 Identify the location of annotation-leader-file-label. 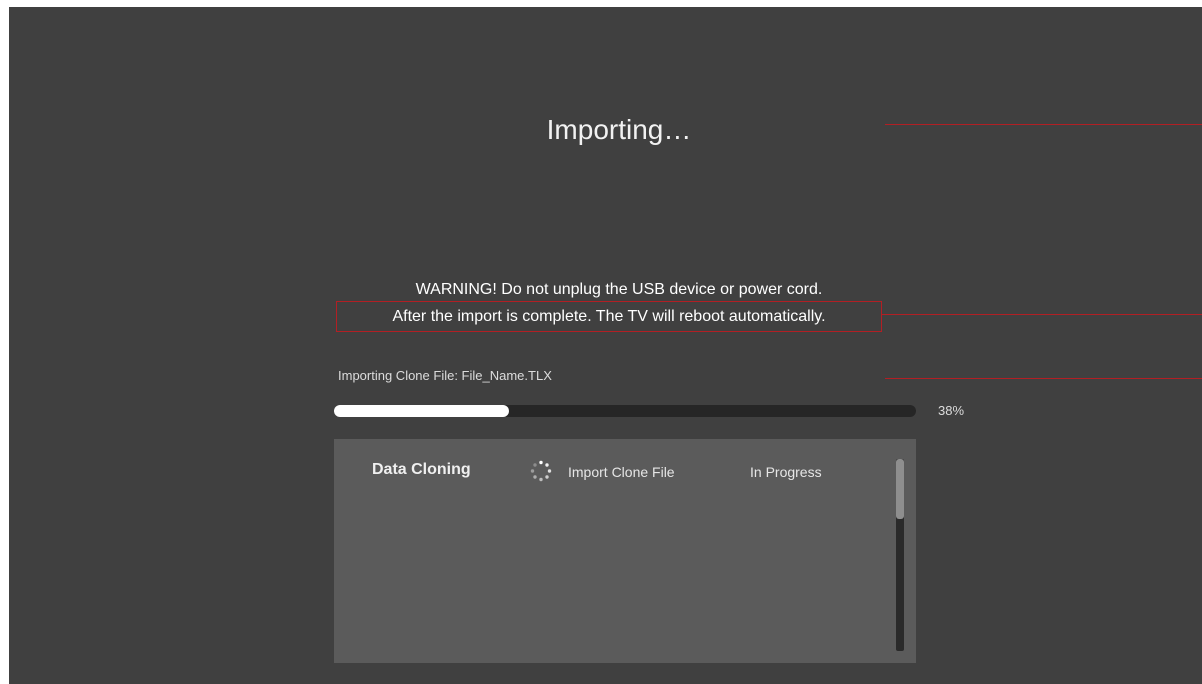
(1043, 378).